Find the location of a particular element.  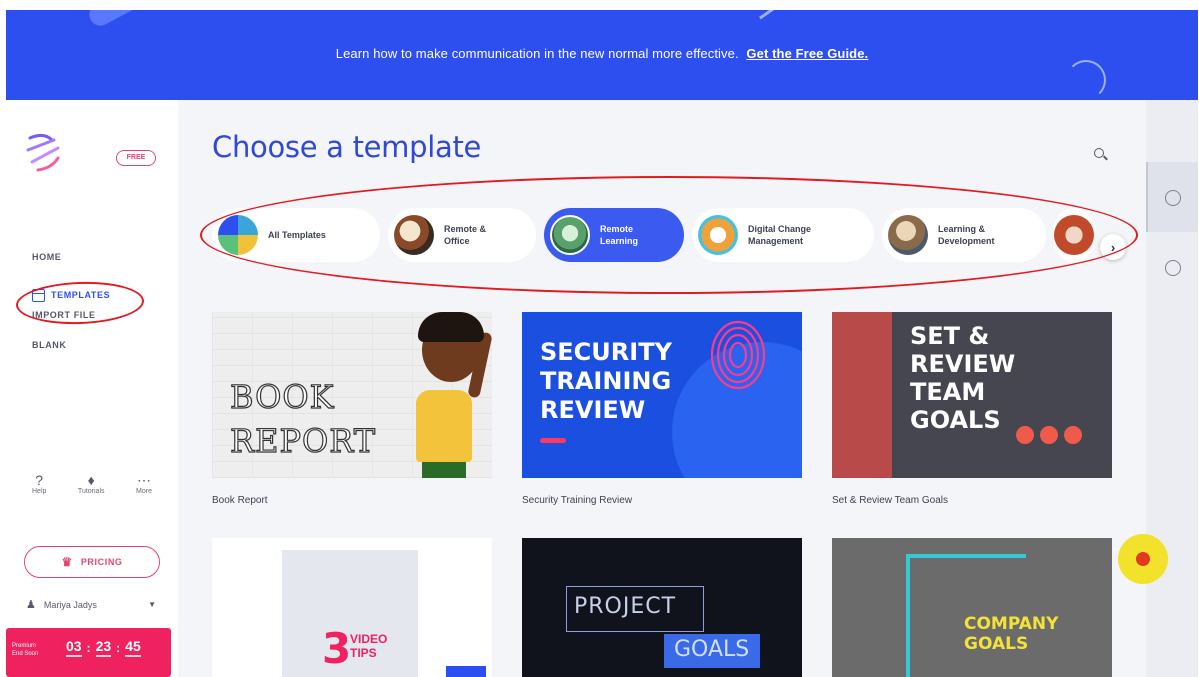

tutorials-button: ♦ Tutorials is located at coordinates (91, 483).